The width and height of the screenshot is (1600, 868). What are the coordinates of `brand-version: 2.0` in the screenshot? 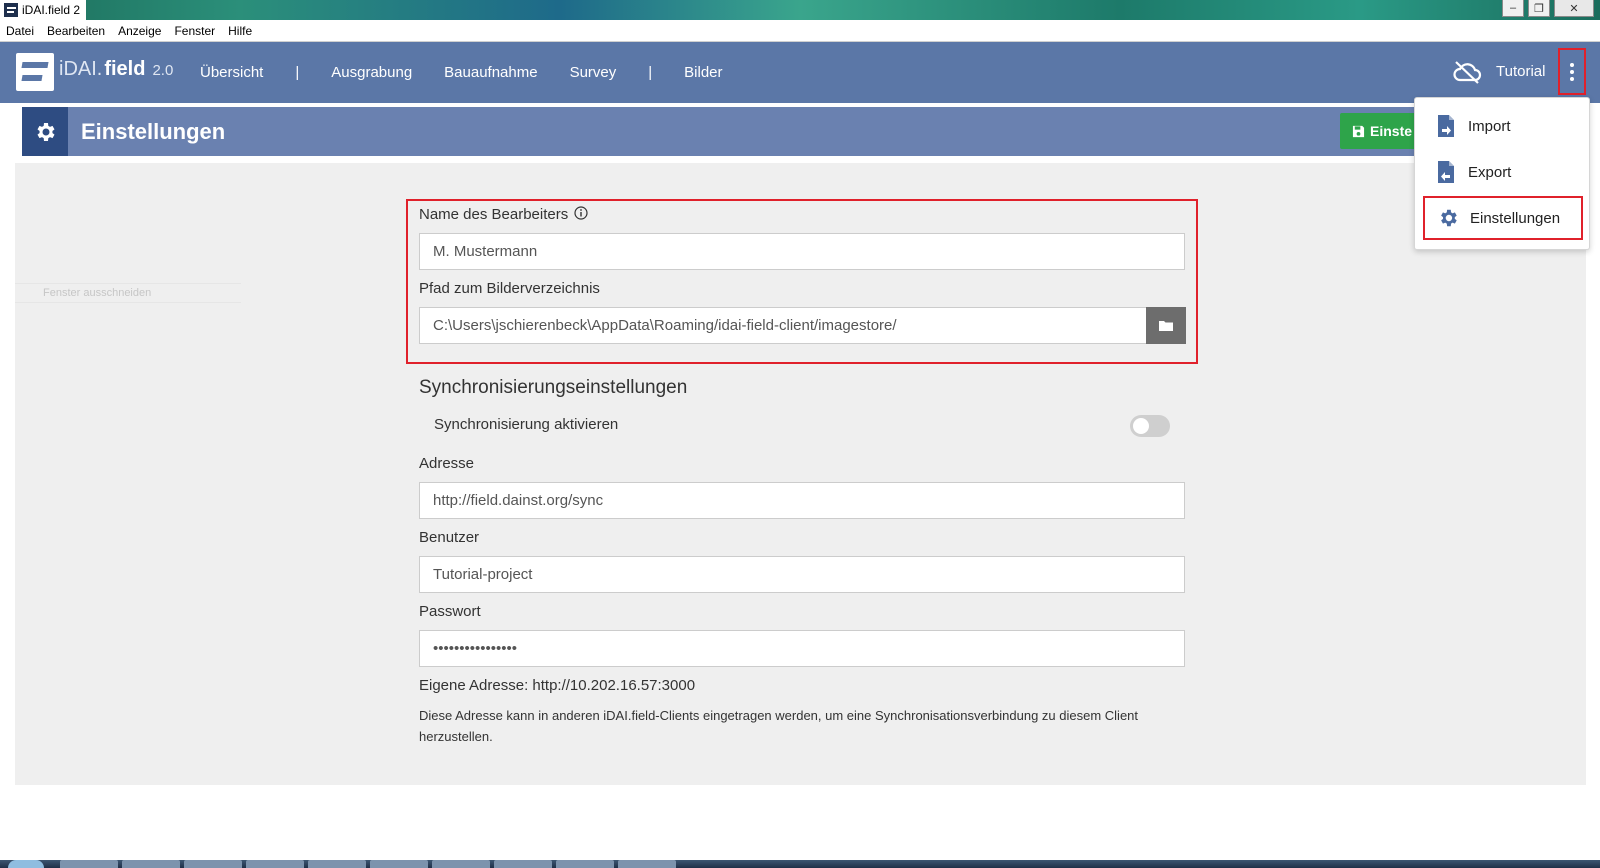 It's located at (163, 70).